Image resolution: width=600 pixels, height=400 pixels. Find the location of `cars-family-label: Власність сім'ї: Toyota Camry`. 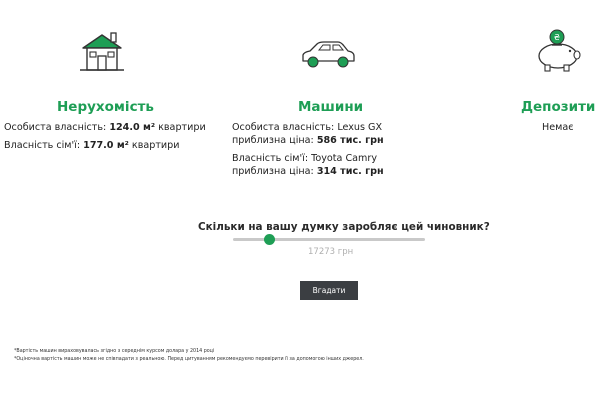

cars-family-label: Власність сім'ї: Toyota Camry is located at coordinates (305, 158).